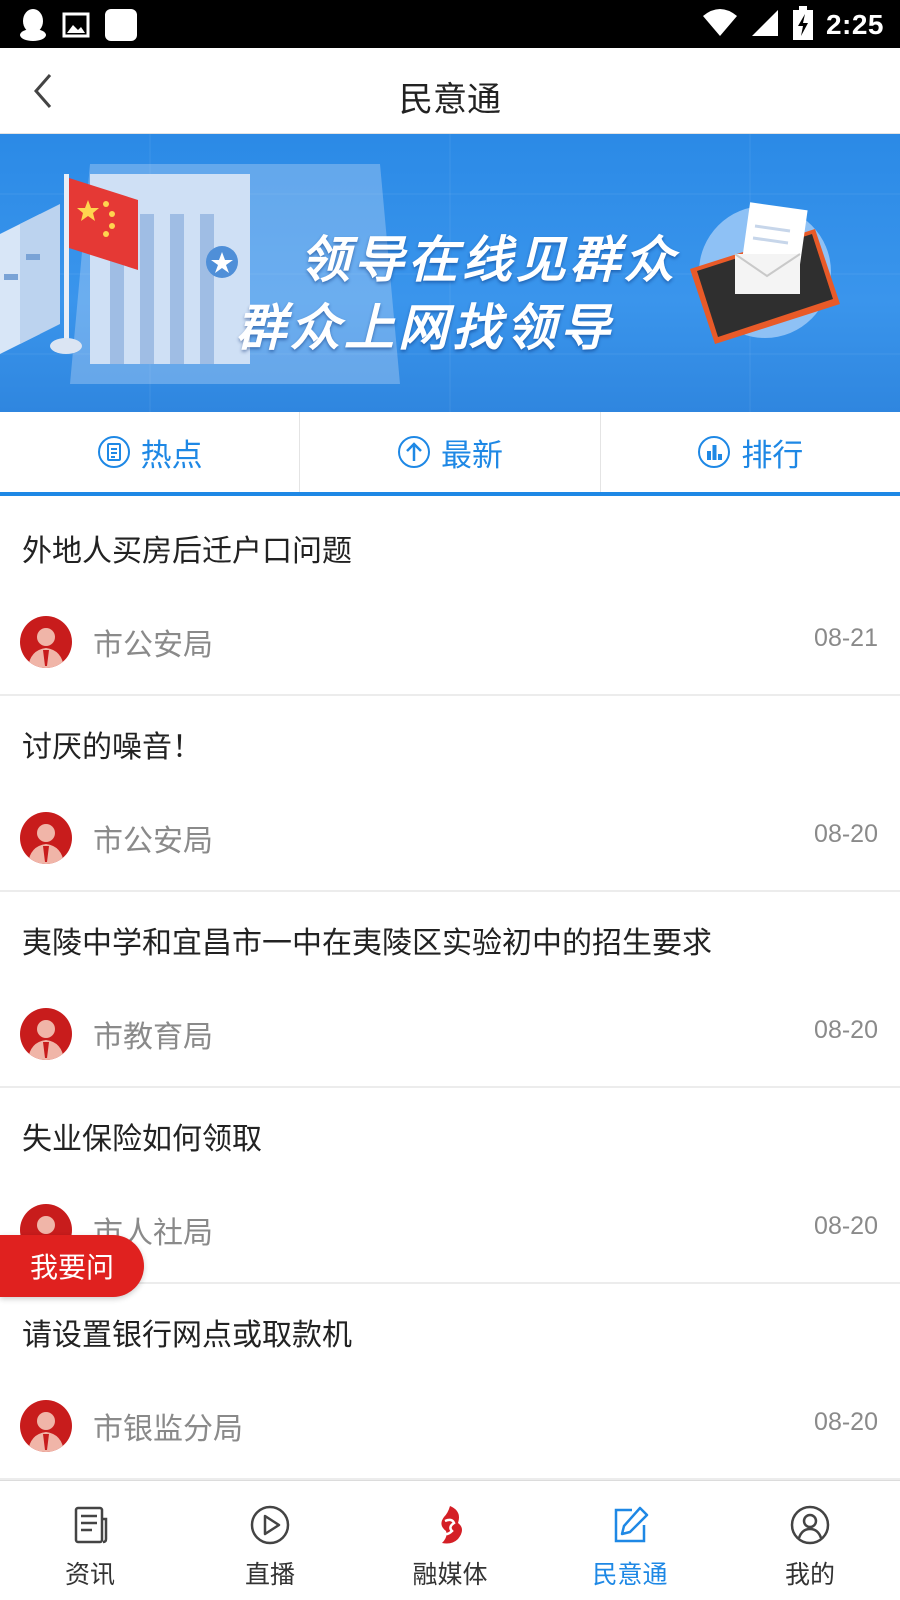 The image size is (900, 1600). Describe the element at coordinates (471, 455) in the screenshot. I see `tab-latest-label: 最新` at that location.